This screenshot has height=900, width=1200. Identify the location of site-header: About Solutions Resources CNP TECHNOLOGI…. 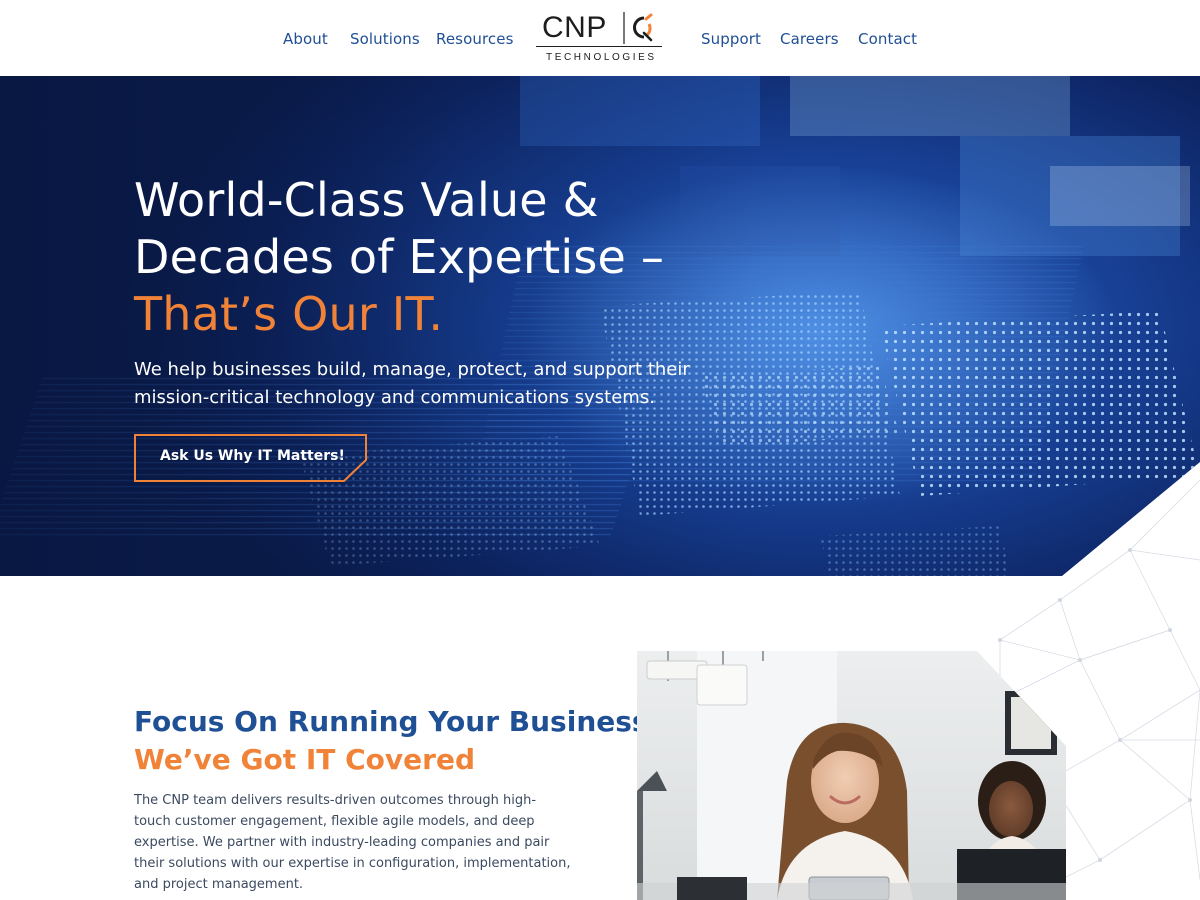
(600, 38).